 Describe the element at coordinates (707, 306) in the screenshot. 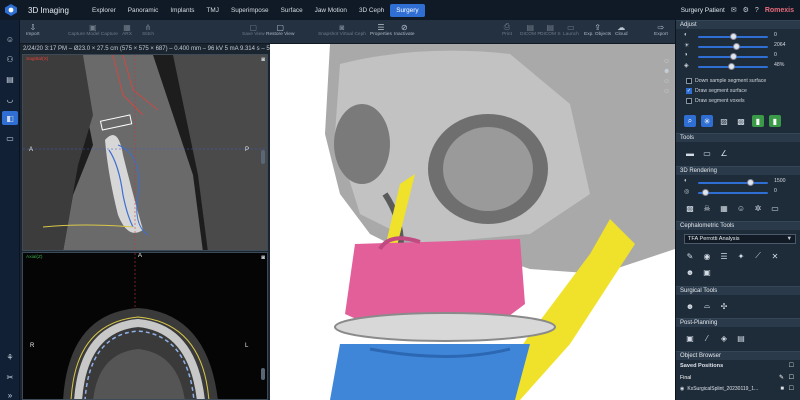

I see `splint-icon: ⌓` at that location.